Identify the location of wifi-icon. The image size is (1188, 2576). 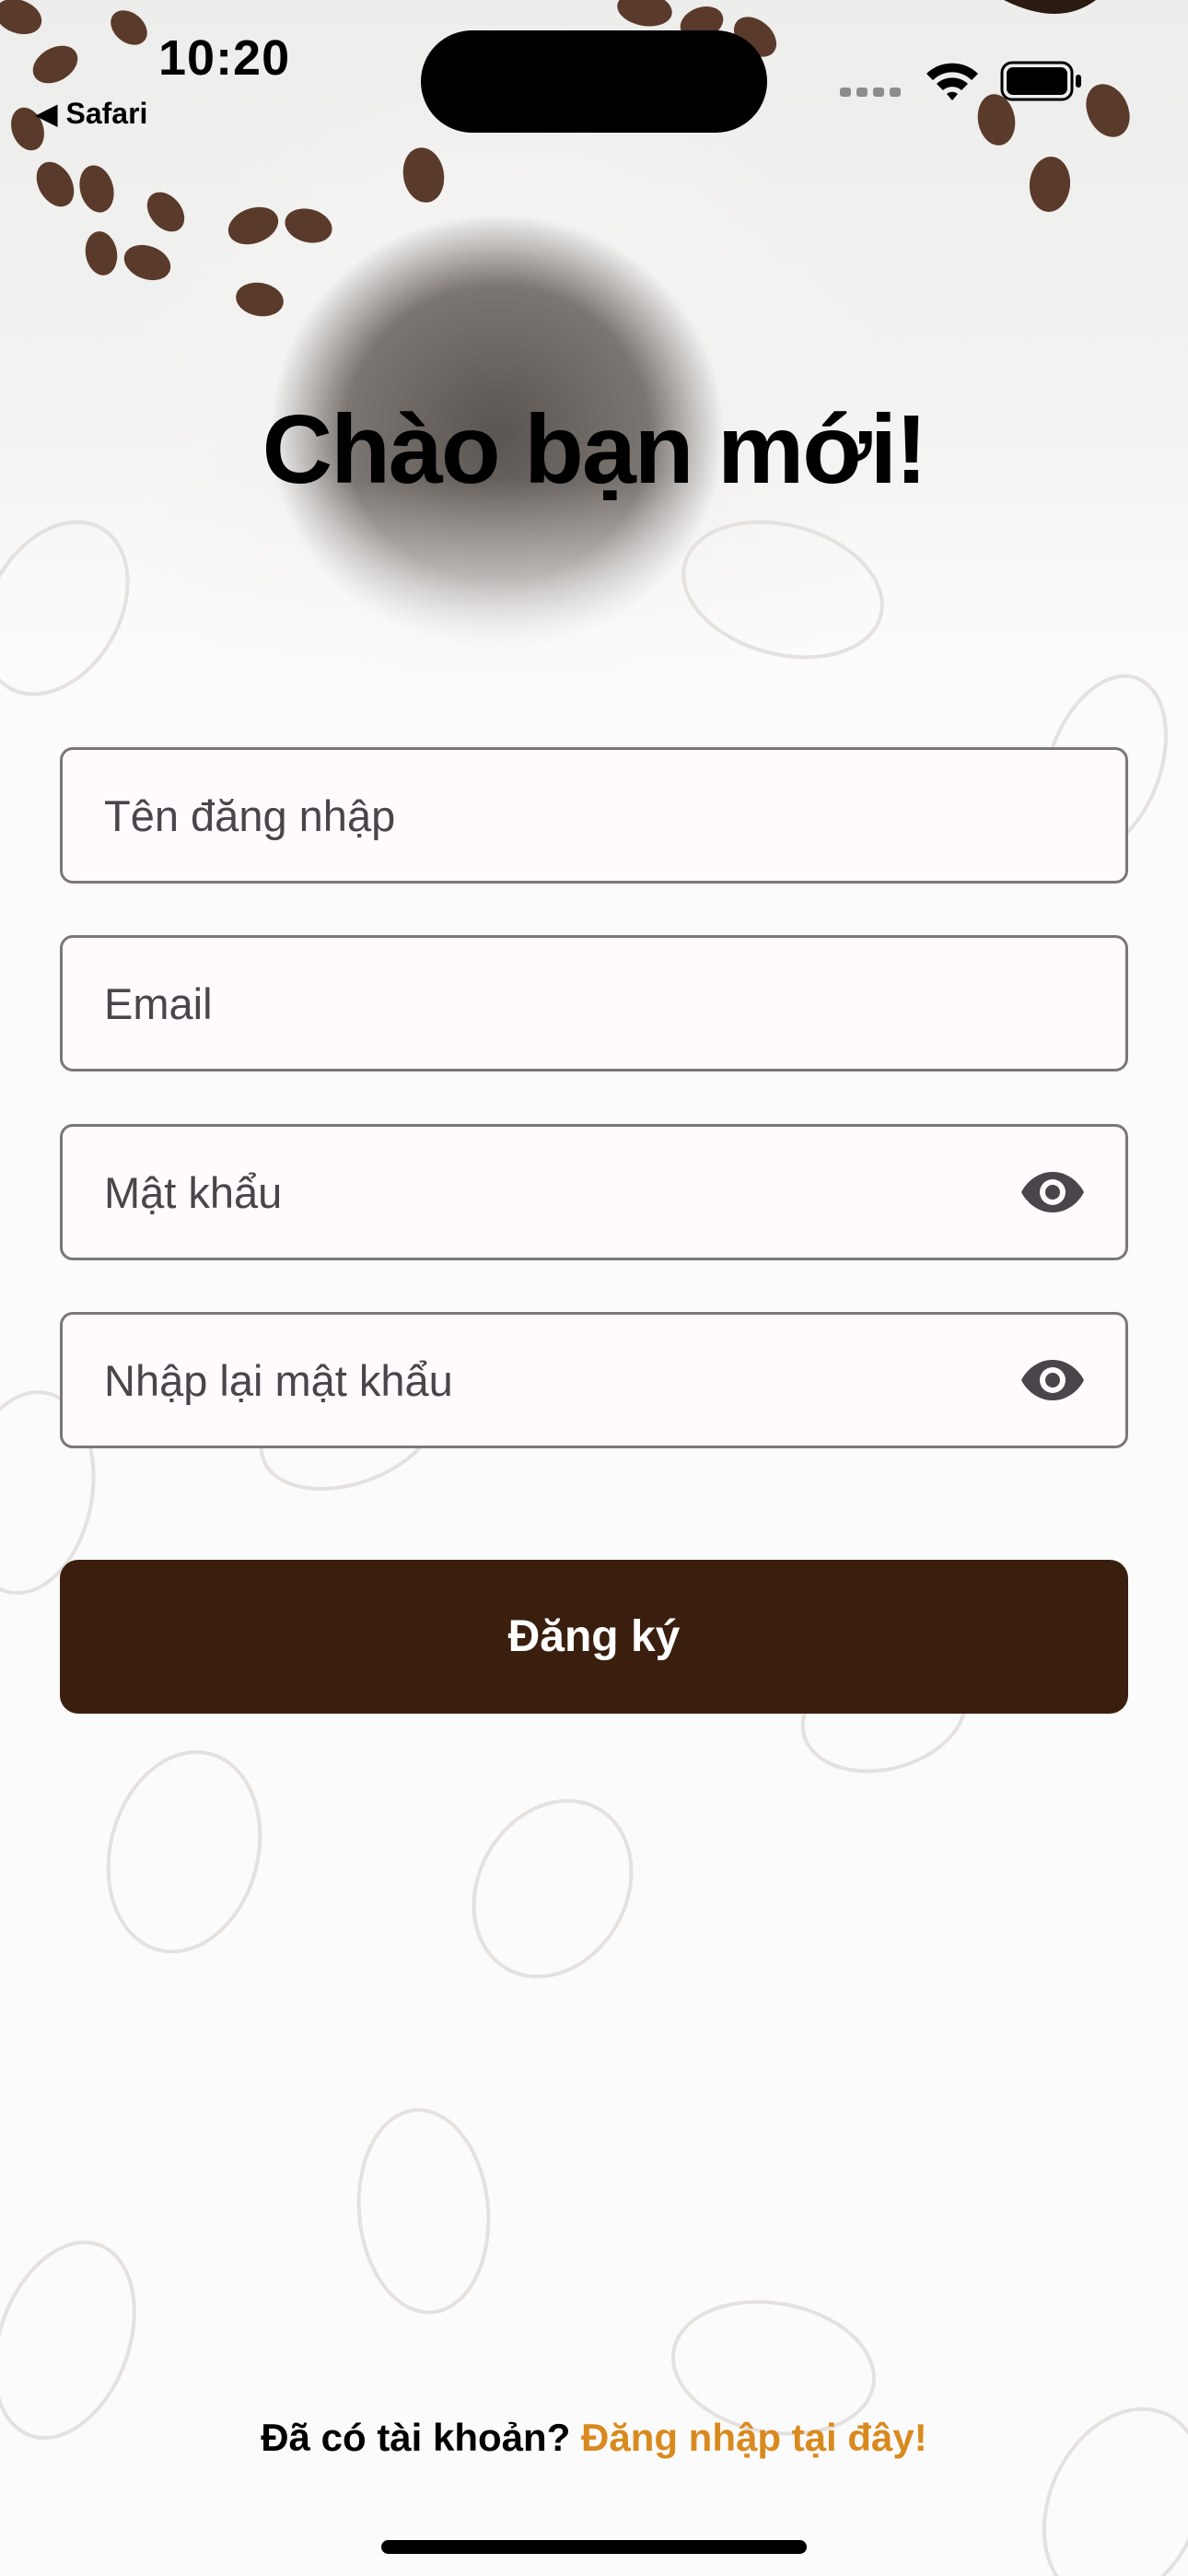
(952, 81).